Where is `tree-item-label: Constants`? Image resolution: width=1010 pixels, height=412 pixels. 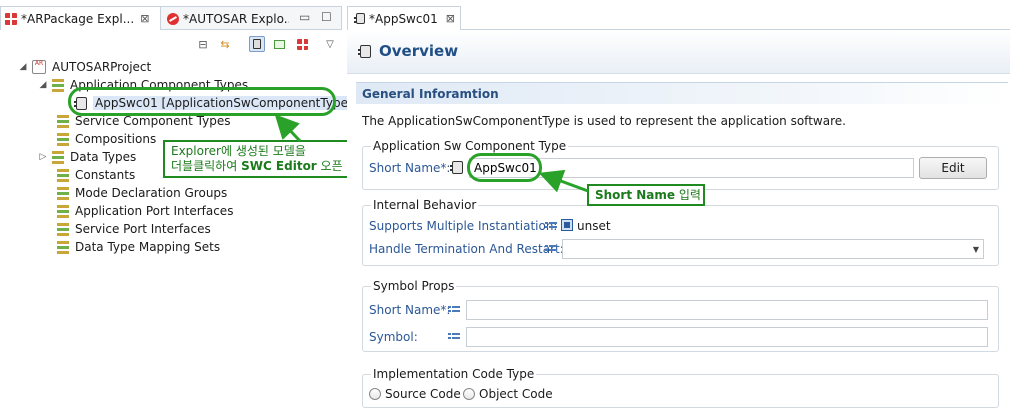 tree-item-label: Constants is located at coordinates (105, 175).